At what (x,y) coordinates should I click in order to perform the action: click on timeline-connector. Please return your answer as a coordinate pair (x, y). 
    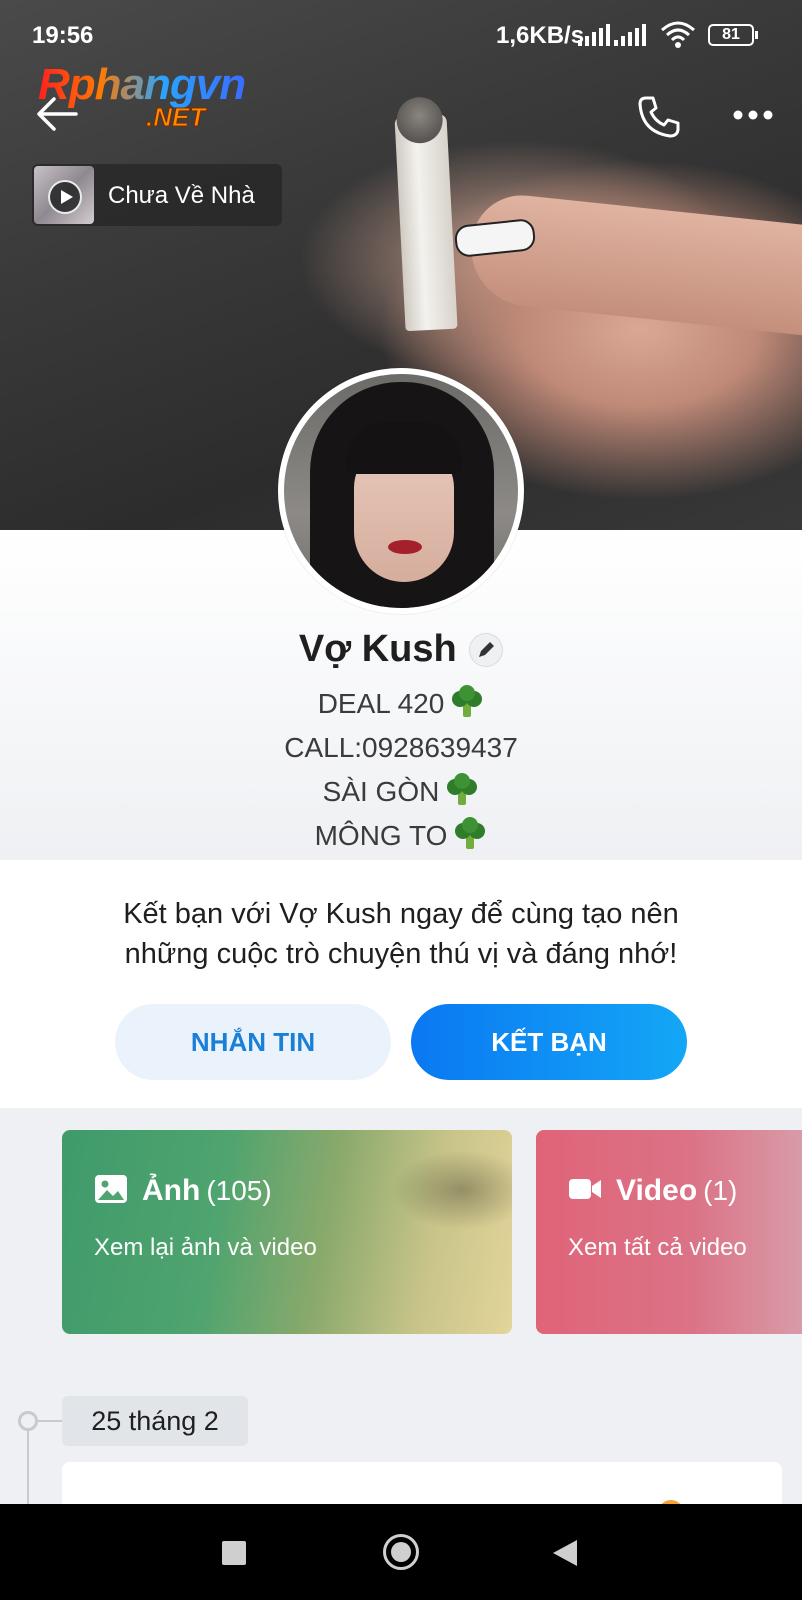
    Looking at the image, I should click on (50, 1421).